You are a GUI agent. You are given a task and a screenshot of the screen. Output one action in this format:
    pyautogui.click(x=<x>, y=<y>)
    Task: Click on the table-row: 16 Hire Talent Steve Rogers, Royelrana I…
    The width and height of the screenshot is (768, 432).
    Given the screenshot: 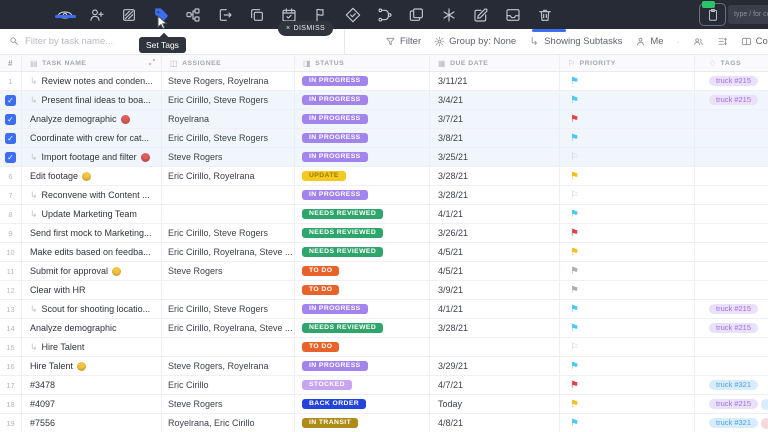 What is the action you would take?
    pyautogui.click(x=384, y=366)
    